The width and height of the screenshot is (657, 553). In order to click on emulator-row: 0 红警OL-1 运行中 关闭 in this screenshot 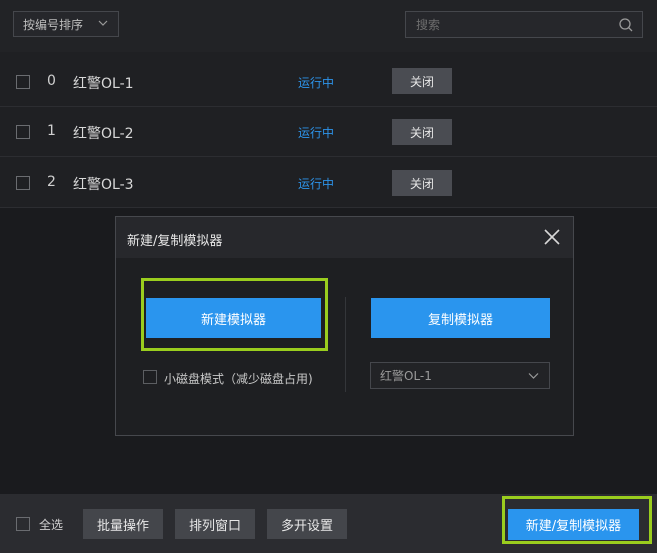, I will do `click(328, 82)`.